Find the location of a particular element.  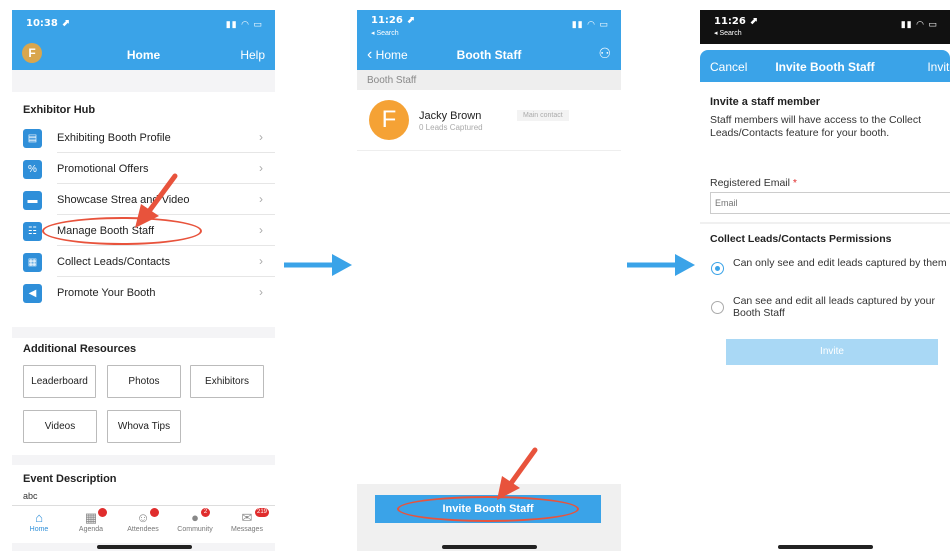

status-time: 10:38 ⬈ is located at coordinates (48, 23).